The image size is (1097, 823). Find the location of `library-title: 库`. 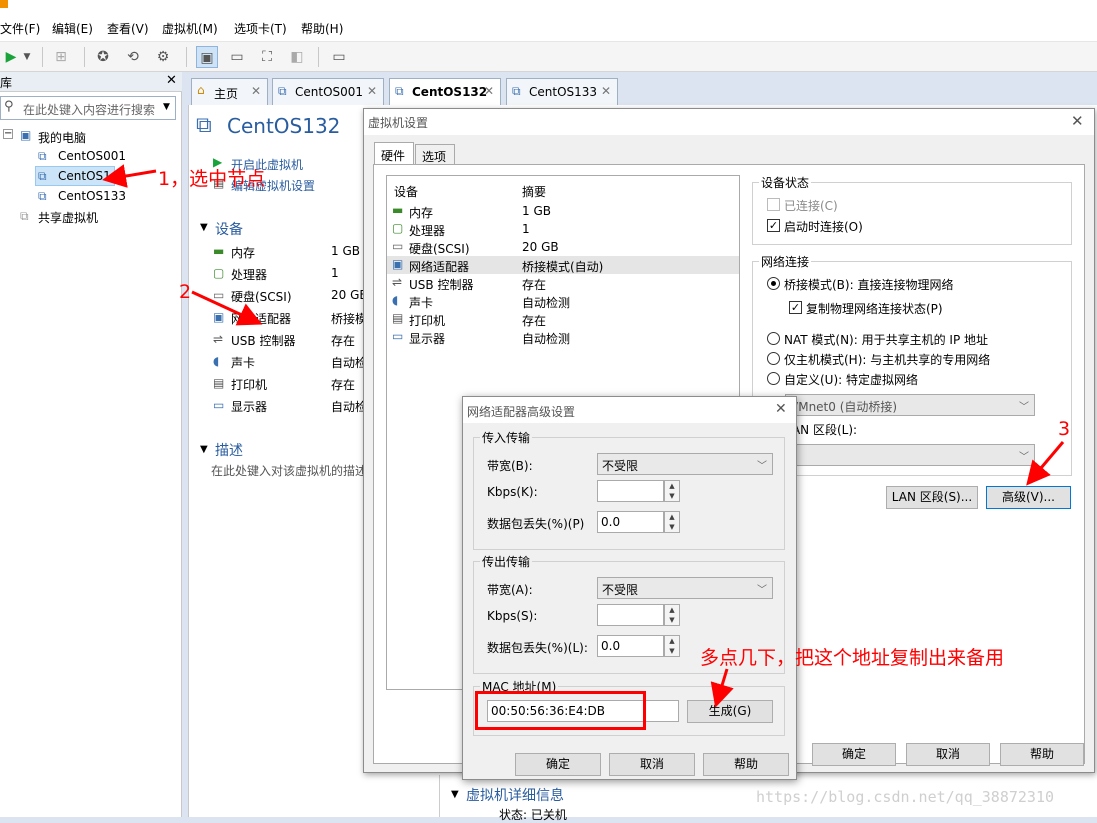

library-title: 库 is located at coordinates (6, 83).